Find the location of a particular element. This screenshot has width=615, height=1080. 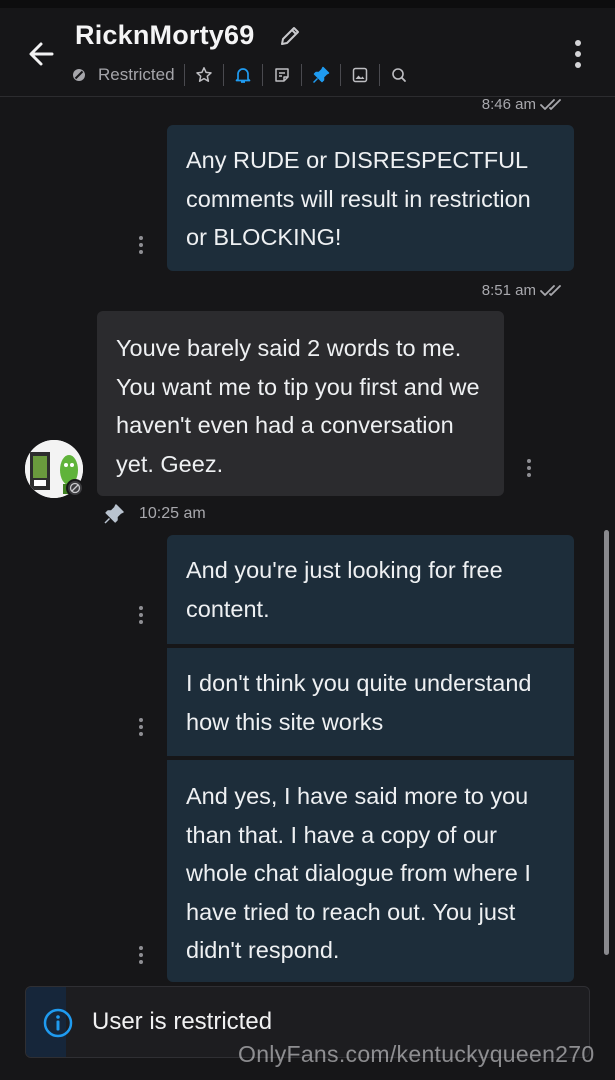

restricted-label: Restricted is located at coordinates (136, 74).